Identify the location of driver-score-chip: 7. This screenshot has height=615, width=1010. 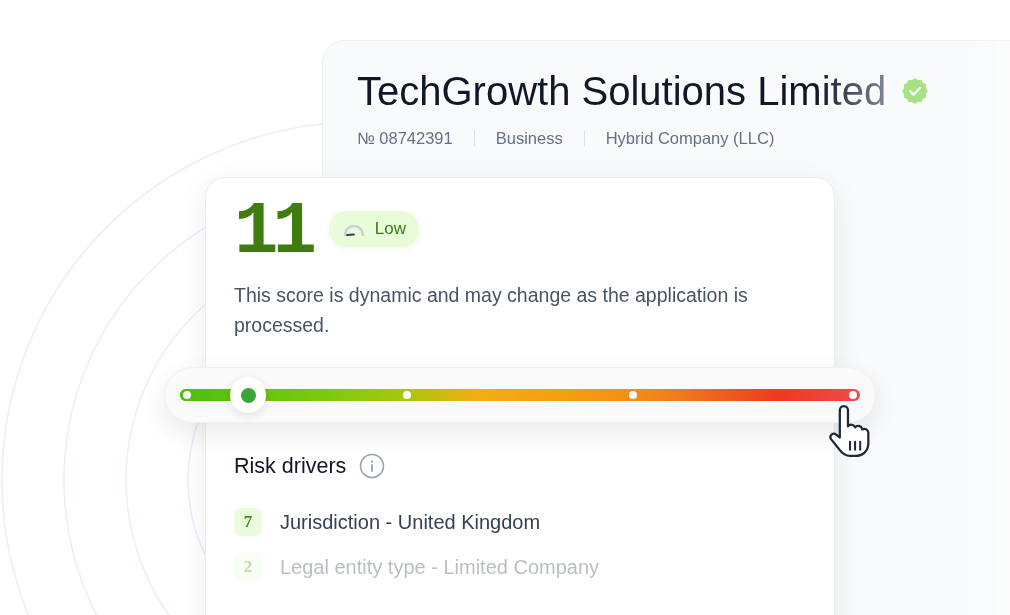
(248, 521).